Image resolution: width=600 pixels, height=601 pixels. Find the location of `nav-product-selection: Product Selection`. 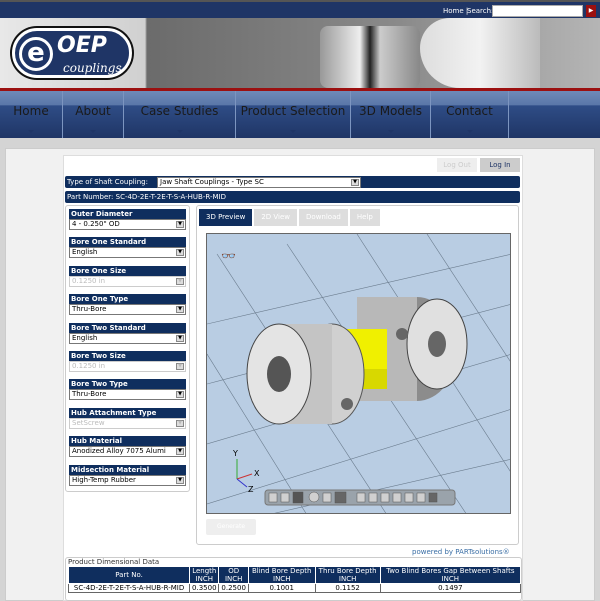

nav-product-selection: Product Selection is located at coordinates (293, 114).